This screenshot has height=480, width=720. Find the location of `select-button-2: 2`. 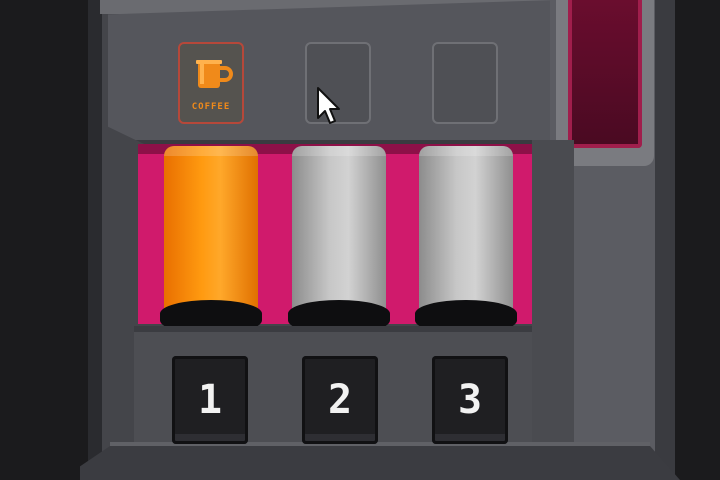

select-button-2: 2 is located at coordinates (340, 400).